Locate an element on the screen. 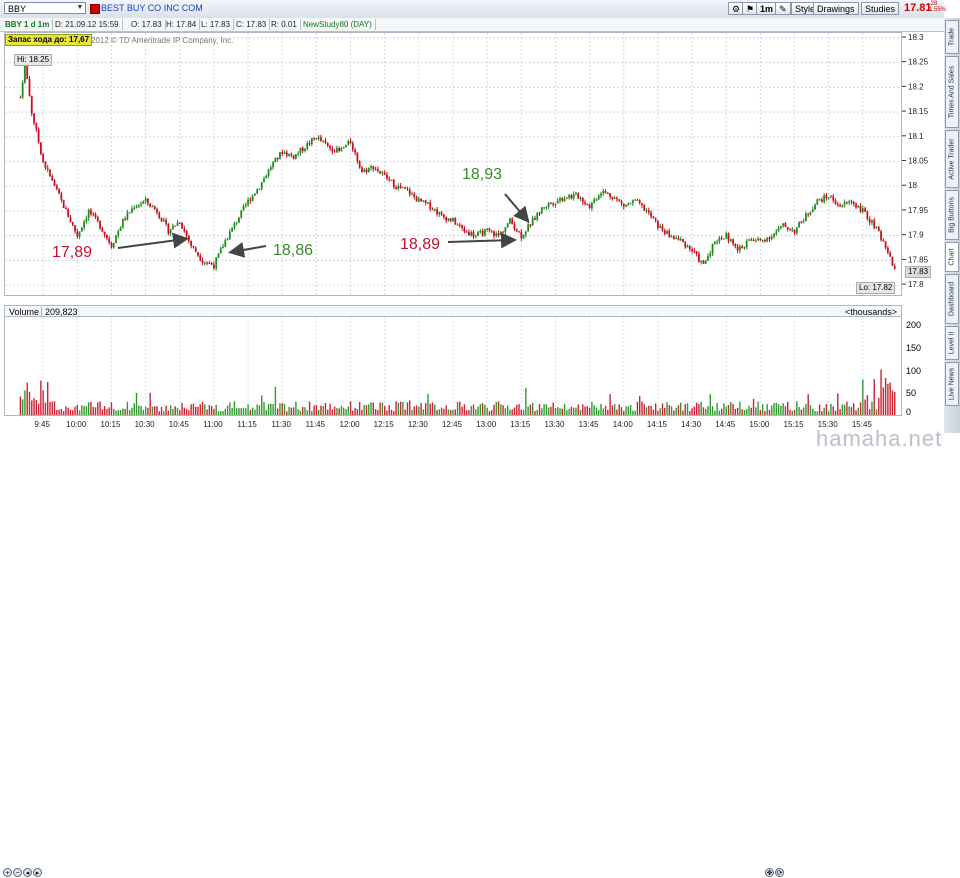 The image size is (960, 878). sidebar-tab-times-and-sales: Times And Sales is located at coordinates (952, 92).